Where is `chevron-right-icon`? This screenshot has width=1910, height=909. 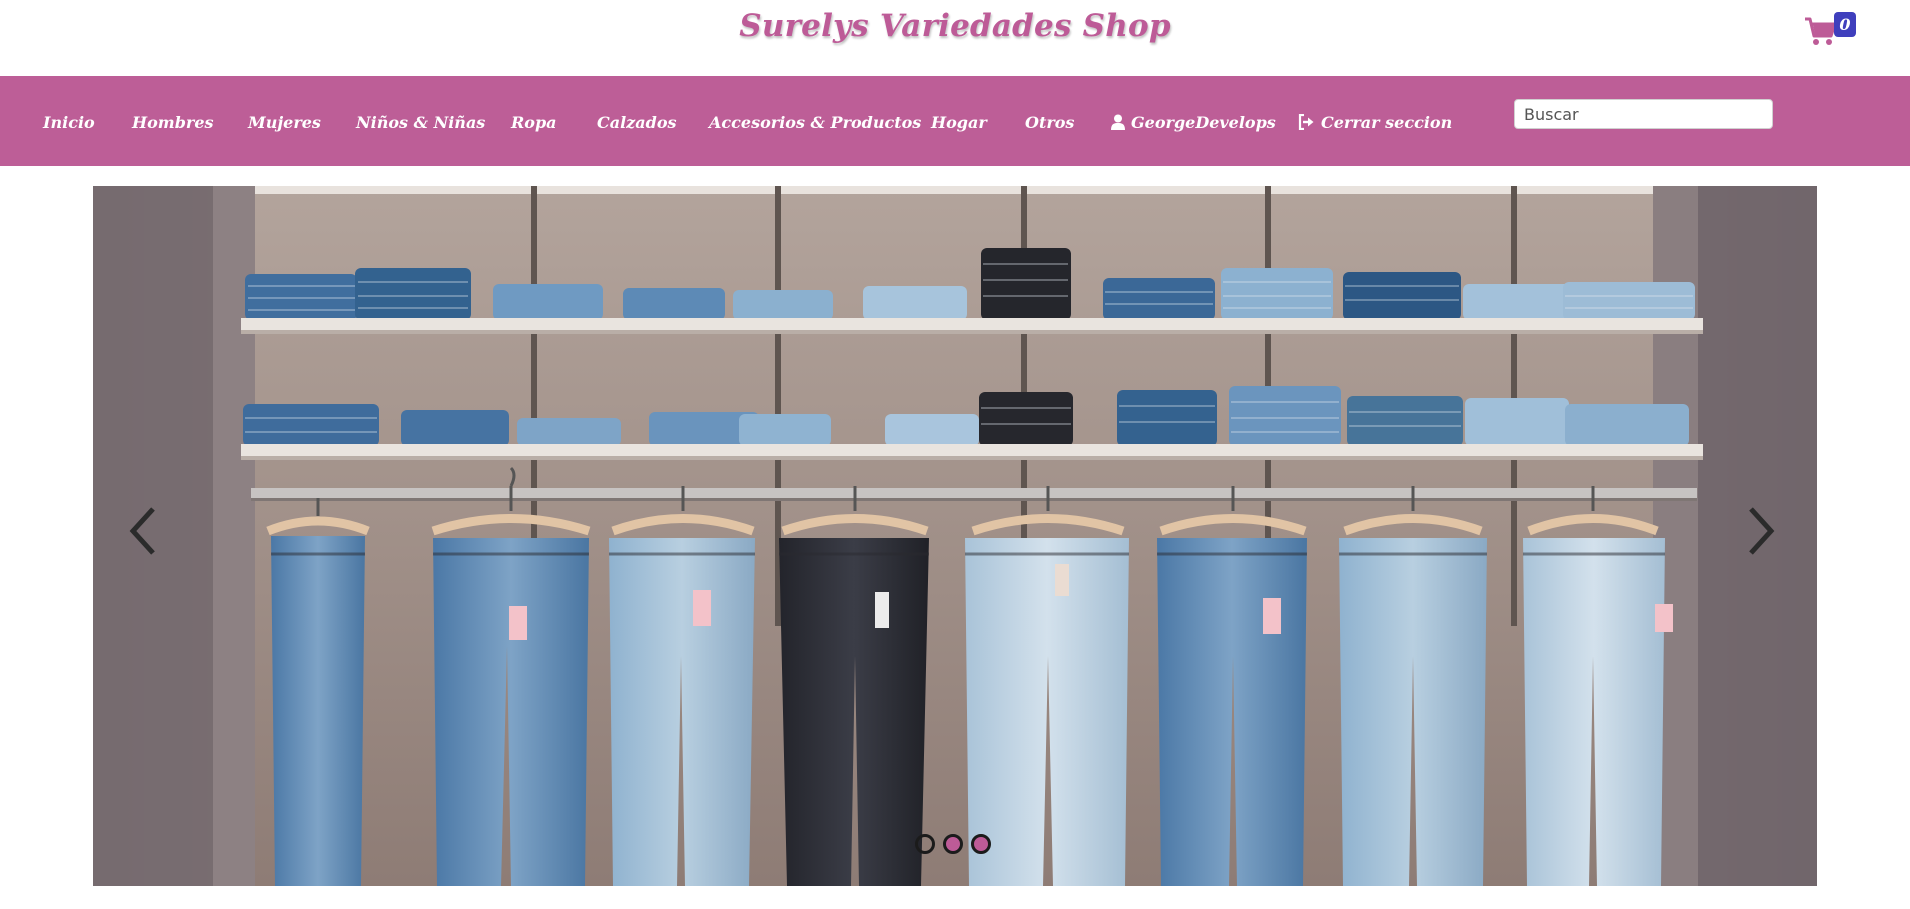
chevron-right-icon is located at coordinates (1762, 531).